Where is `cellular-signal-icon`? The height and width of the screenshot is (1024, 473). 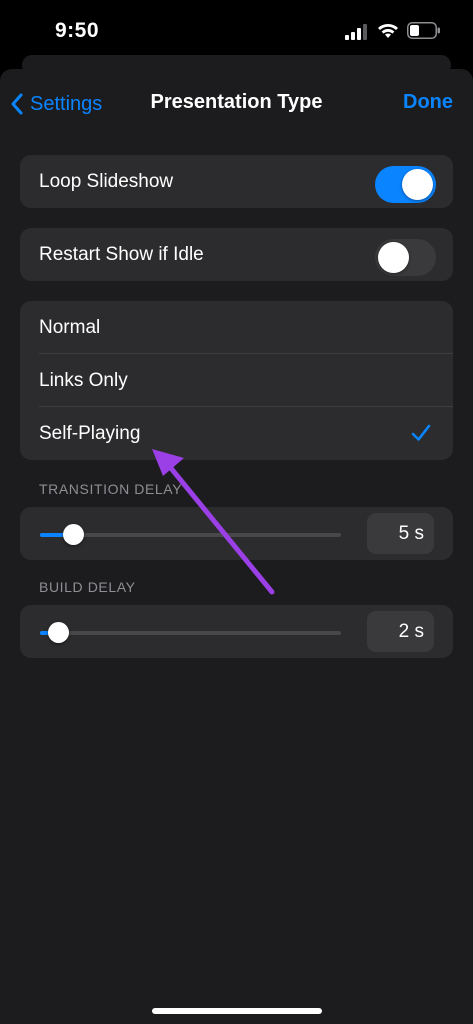 cellular-signal-icon is located at coordinates (356, 32).